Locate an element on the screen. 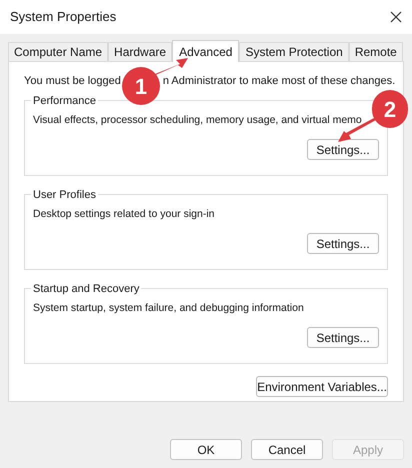  tab: Hardware is located at coordinates (140, 51).